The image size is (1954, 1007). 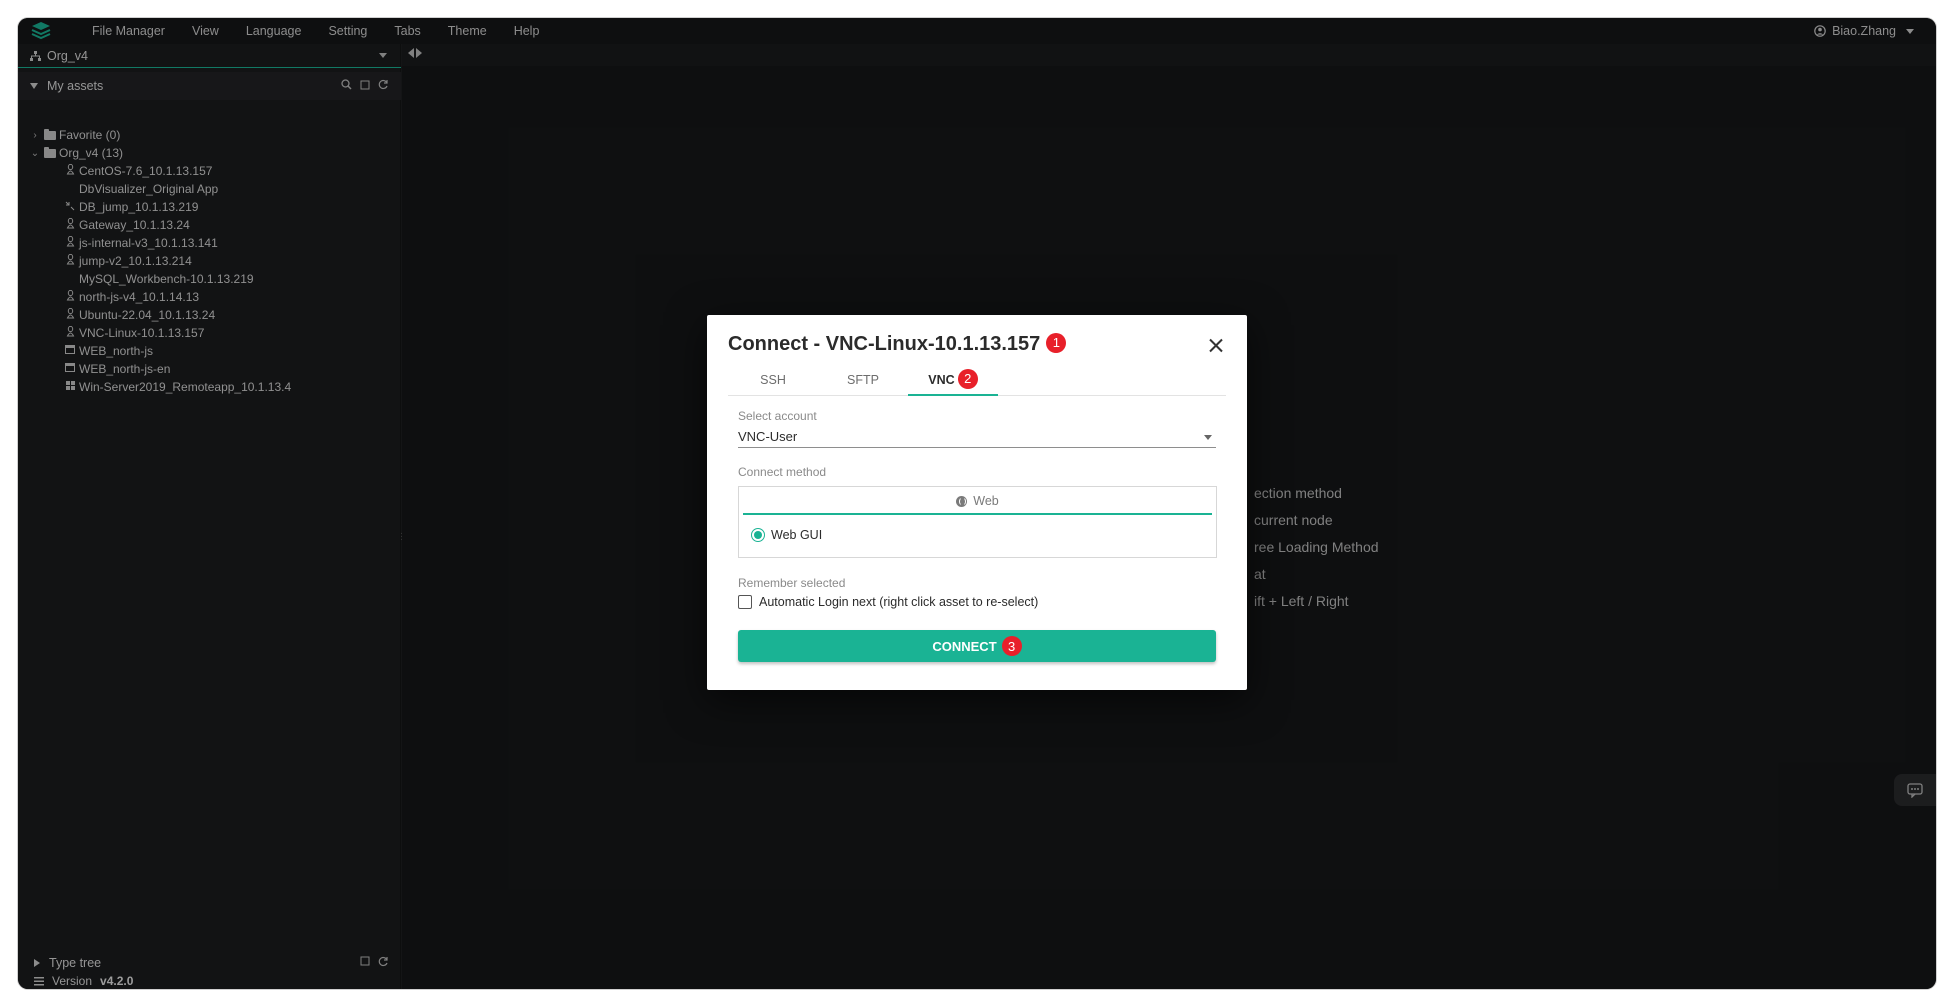 What do you see at coordinates (128, 31) in the screenshot?
I see `menu-file-manager: File Manager` at bounding box center [128, 31].